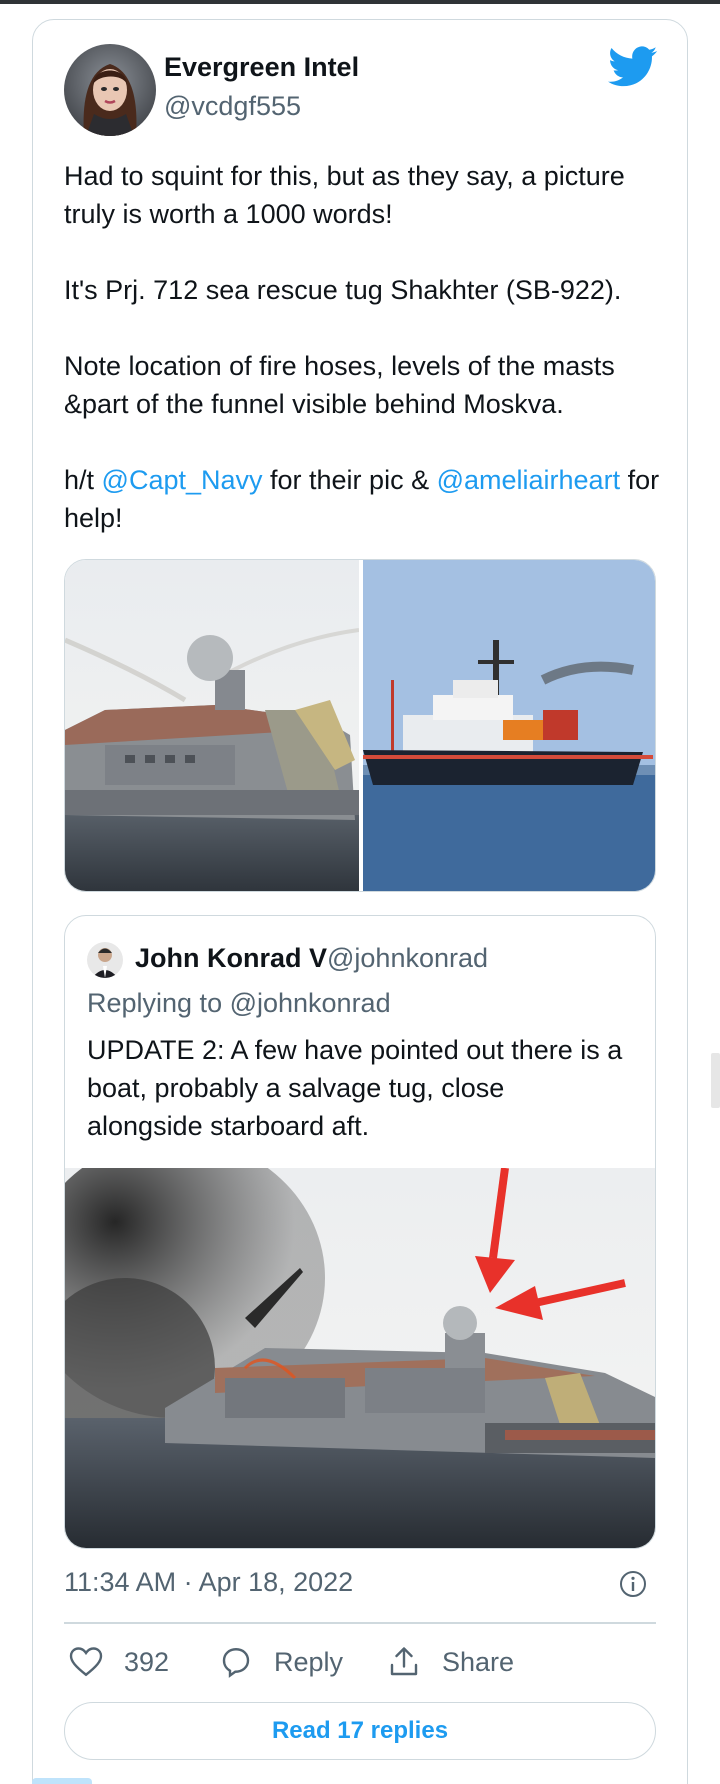 This screenshot has height=1784, width=720. I want to click on tweet-text-prefix: h/t, so click(83, 480).